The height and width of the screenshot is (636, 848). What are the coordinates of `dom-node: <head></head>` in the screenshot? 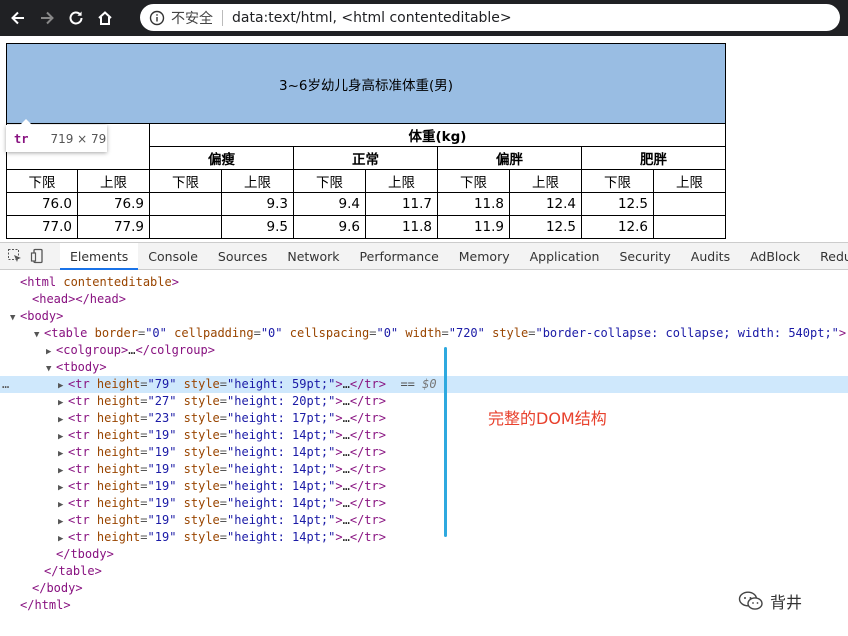 It's located at (424, 299).